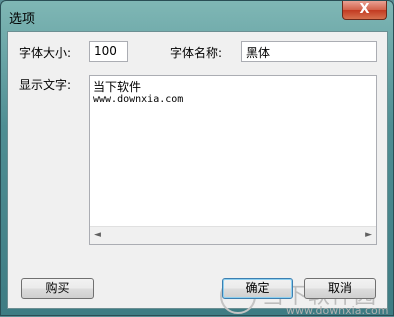 The height and width of the screenshot is (317, 394). I want to click on font-name-input: 黑体, so click(309, 51).